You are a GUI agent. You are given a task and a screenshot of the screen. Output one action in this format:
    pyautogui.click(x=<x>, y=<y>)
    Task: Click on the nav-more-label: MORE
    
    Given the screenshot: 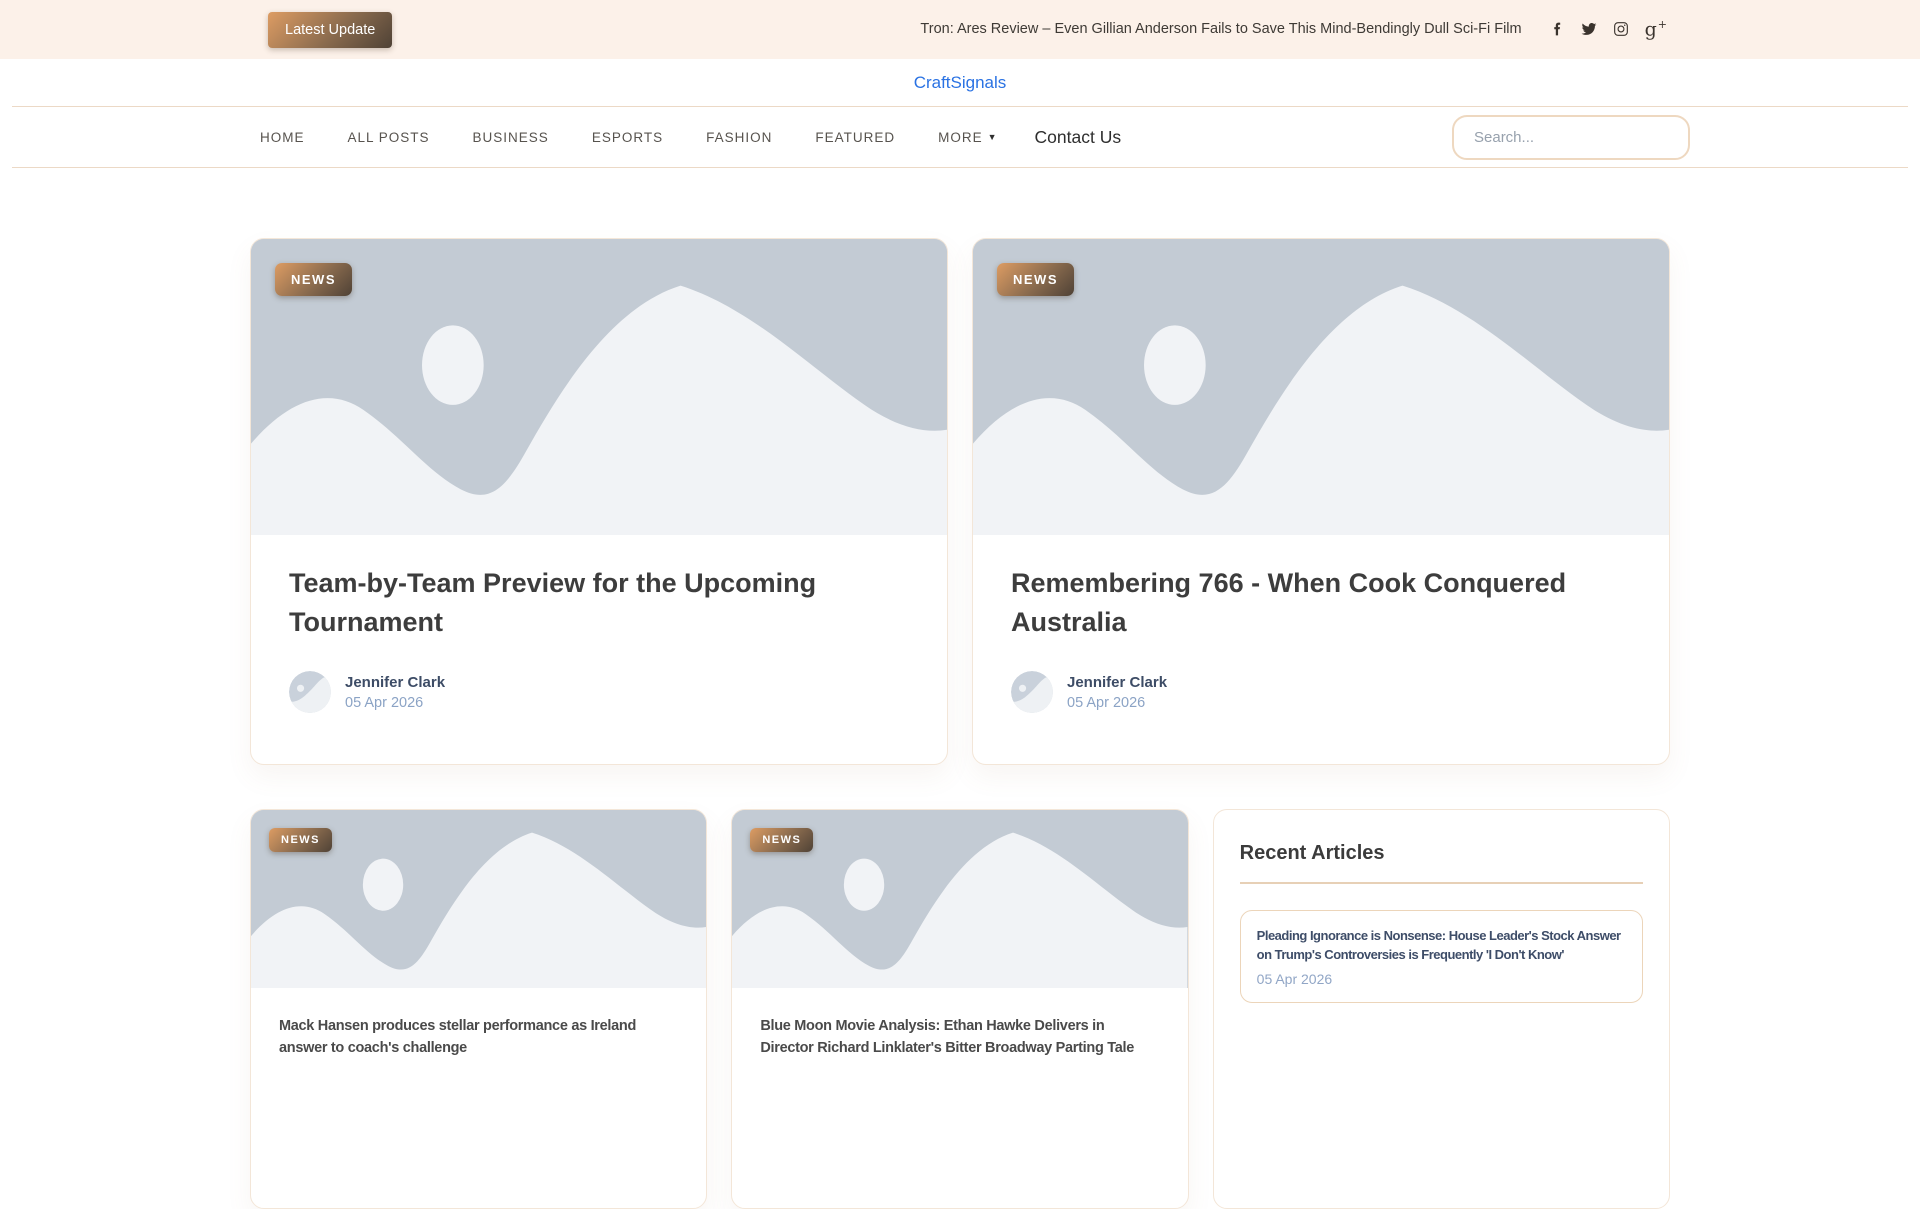 What is the action you would take?
    pyautogui.click(x=960, y=137)
    